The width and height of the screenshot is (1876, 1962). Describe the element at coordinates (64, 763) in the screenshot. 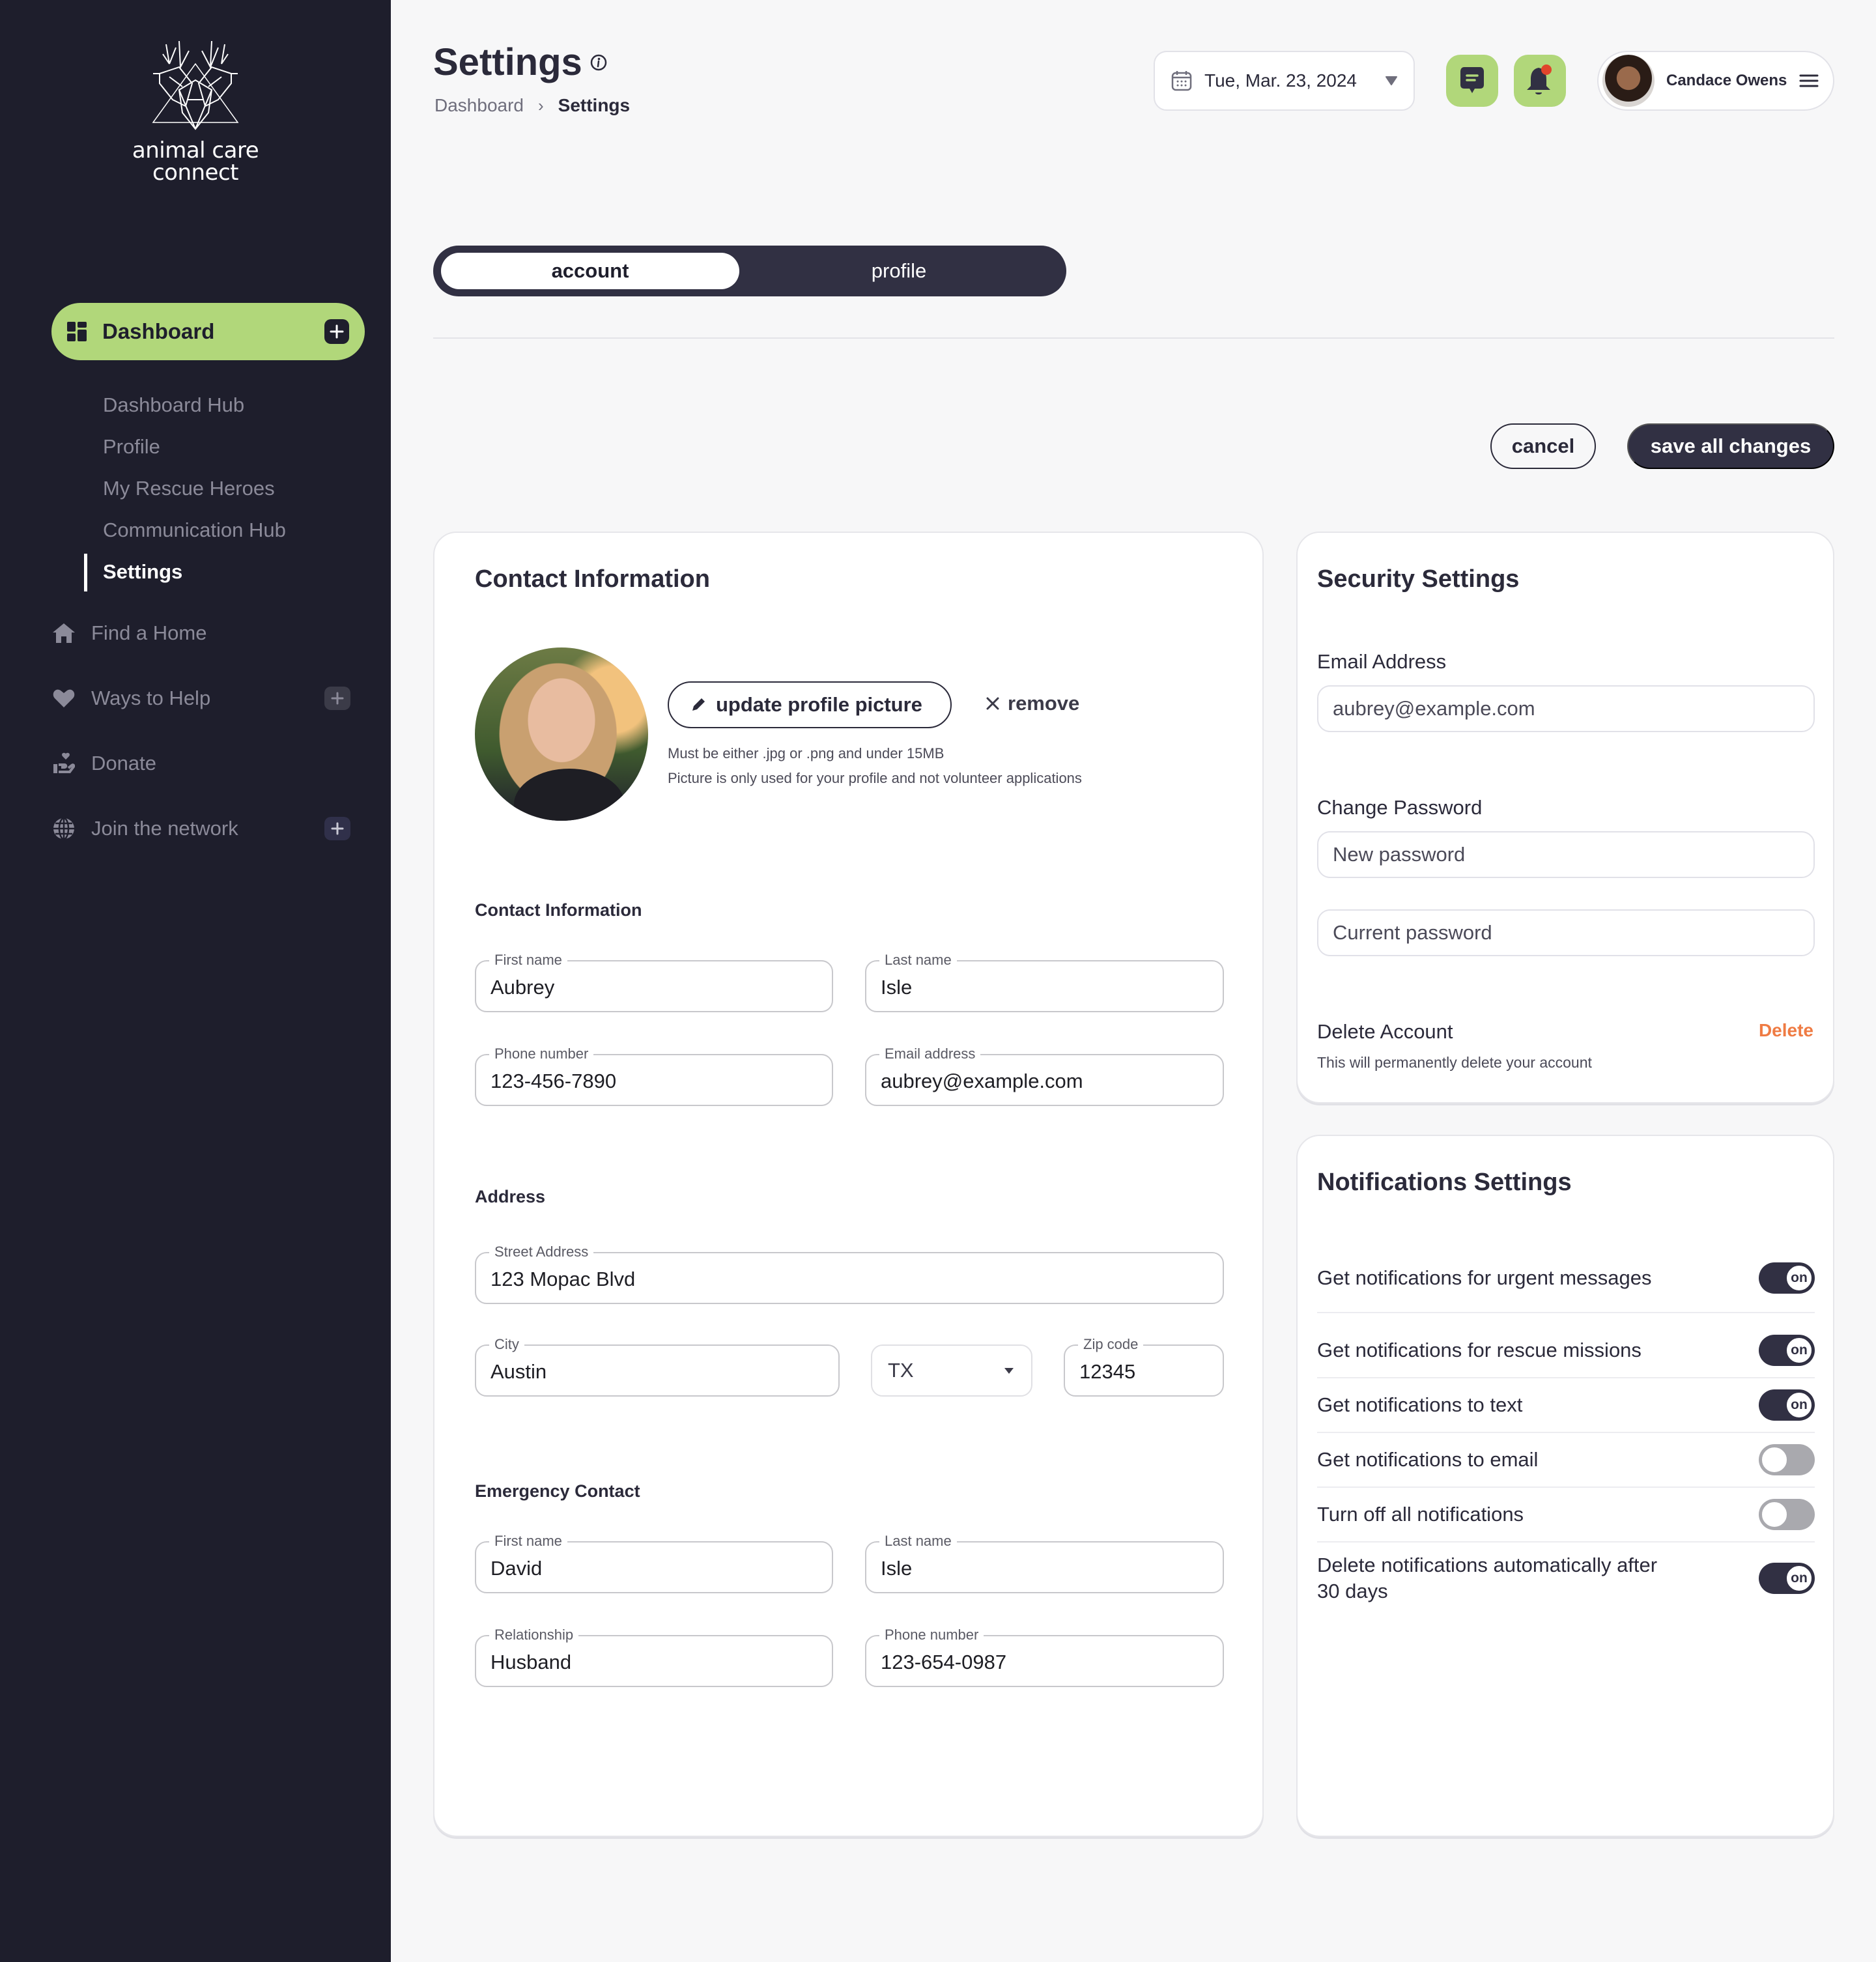

I see `donate-hand-icon` at that location.